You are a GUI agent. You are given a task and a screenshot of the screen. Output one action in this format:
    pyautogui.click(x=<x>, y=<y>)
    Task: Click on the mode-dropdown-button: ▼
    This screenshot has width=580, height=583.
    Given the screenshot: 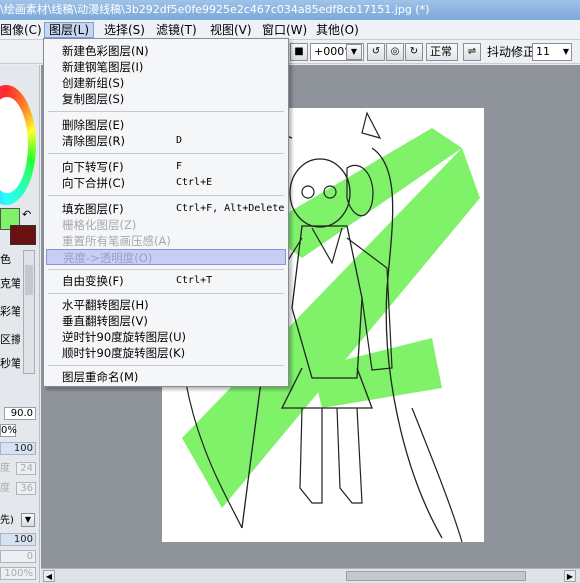 What is the action you would take?
    pyautogui.click(x=28, y=520)
    